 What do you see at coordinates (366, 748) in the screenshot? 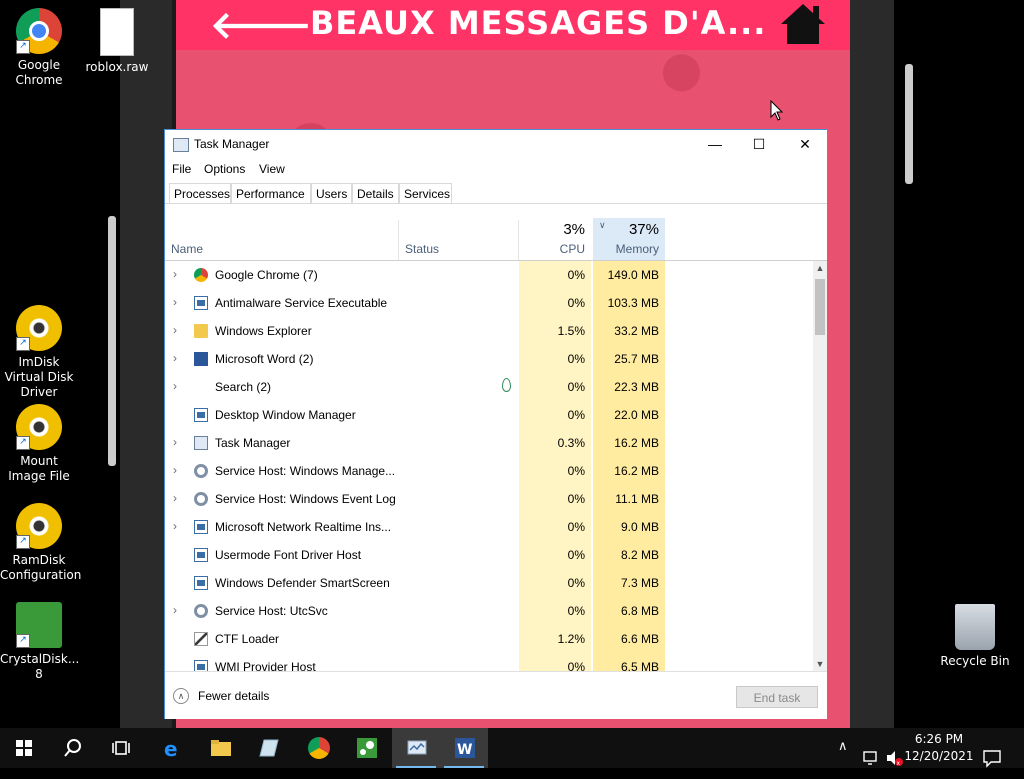
I see `taskbar-steam` at bounding box center [366, 748].